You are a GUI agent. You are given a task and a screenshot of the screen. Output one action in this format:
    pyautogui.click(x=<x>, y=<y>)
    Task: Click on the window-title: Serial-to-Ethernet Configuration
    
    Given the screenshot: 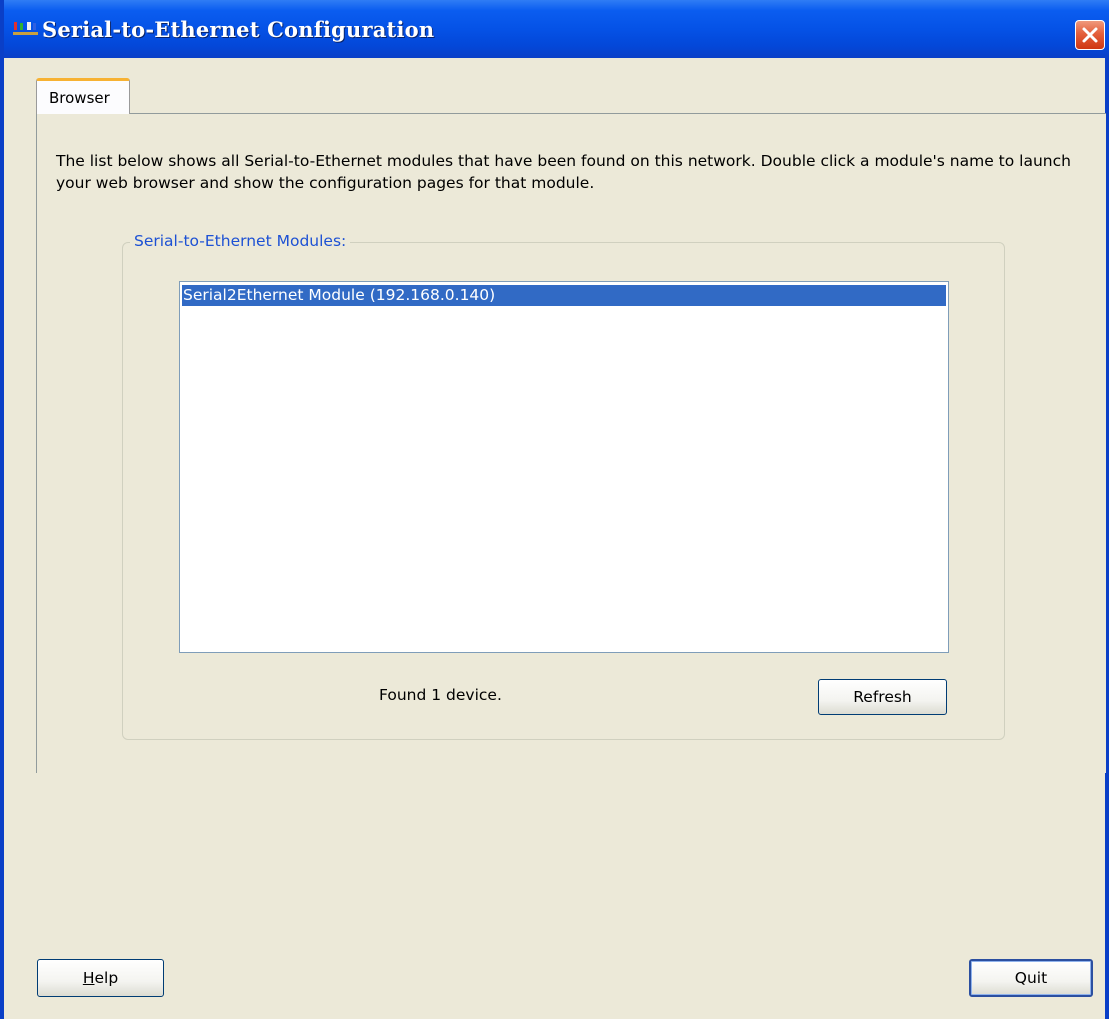 What is the action you would take?
    pyautogui.click(x=238, y=29)
    